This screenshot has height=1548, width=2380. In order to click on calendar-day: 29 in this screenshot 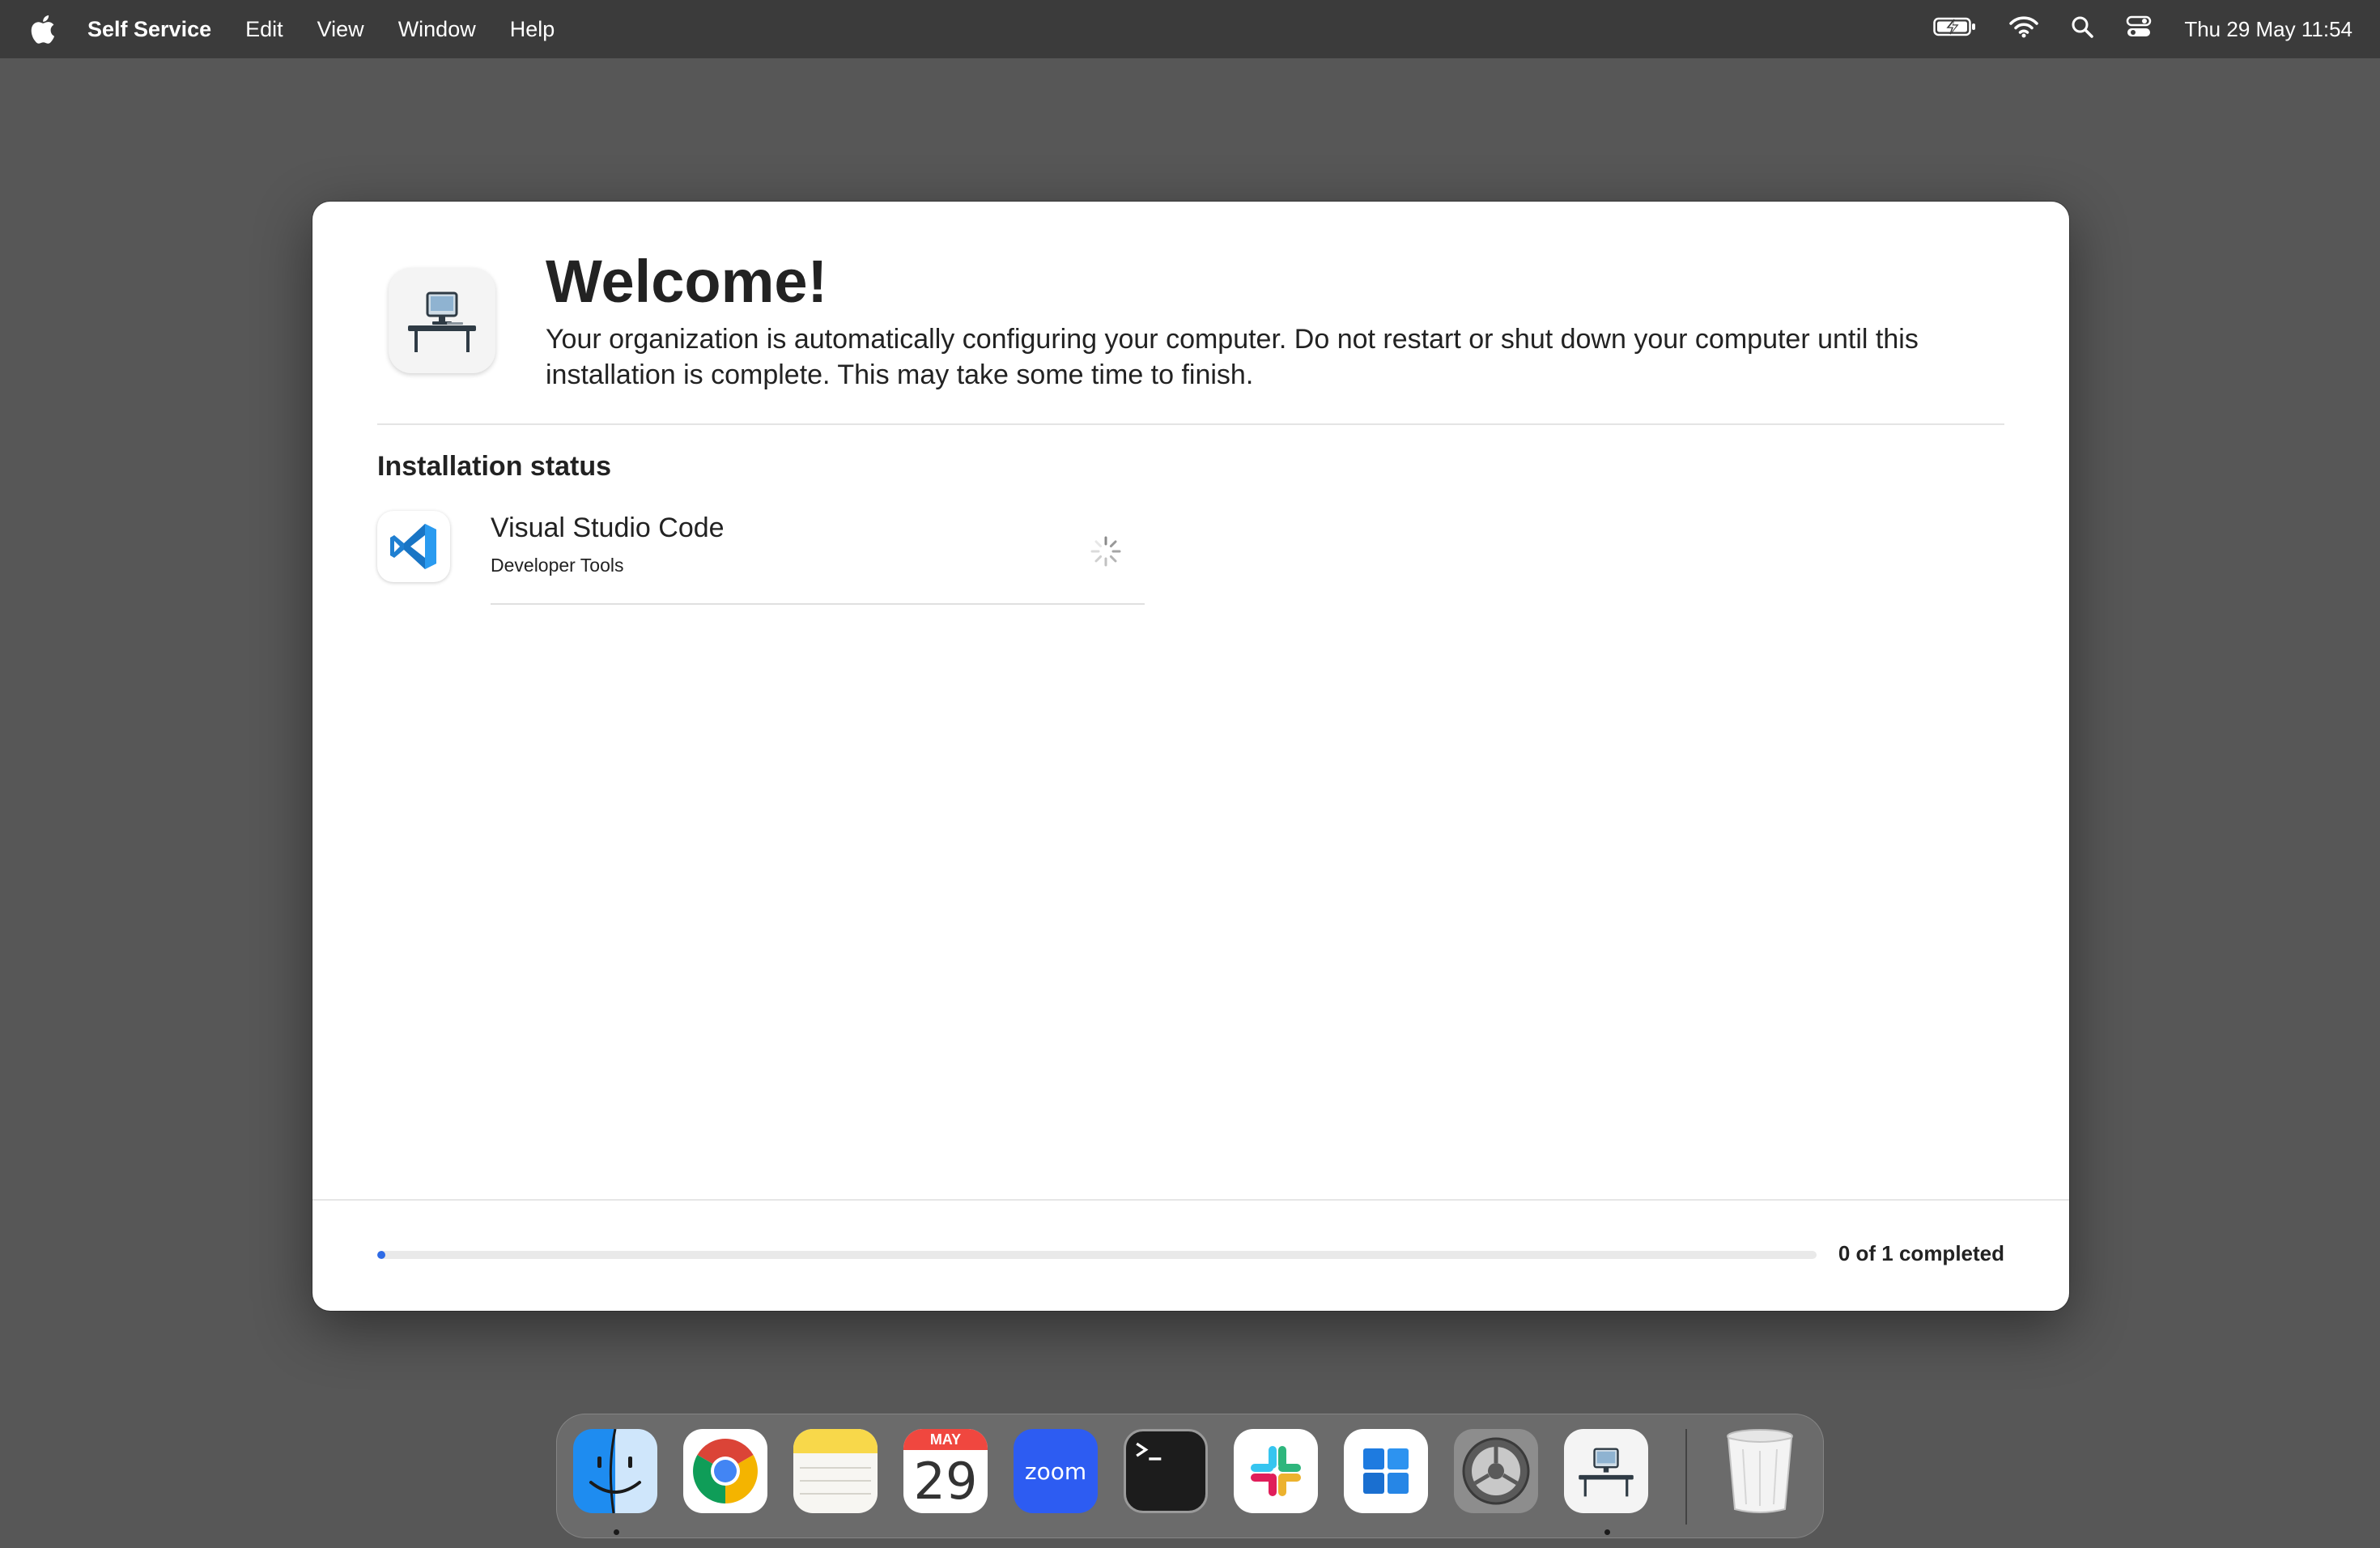, I will do `click(945, 1481)`.